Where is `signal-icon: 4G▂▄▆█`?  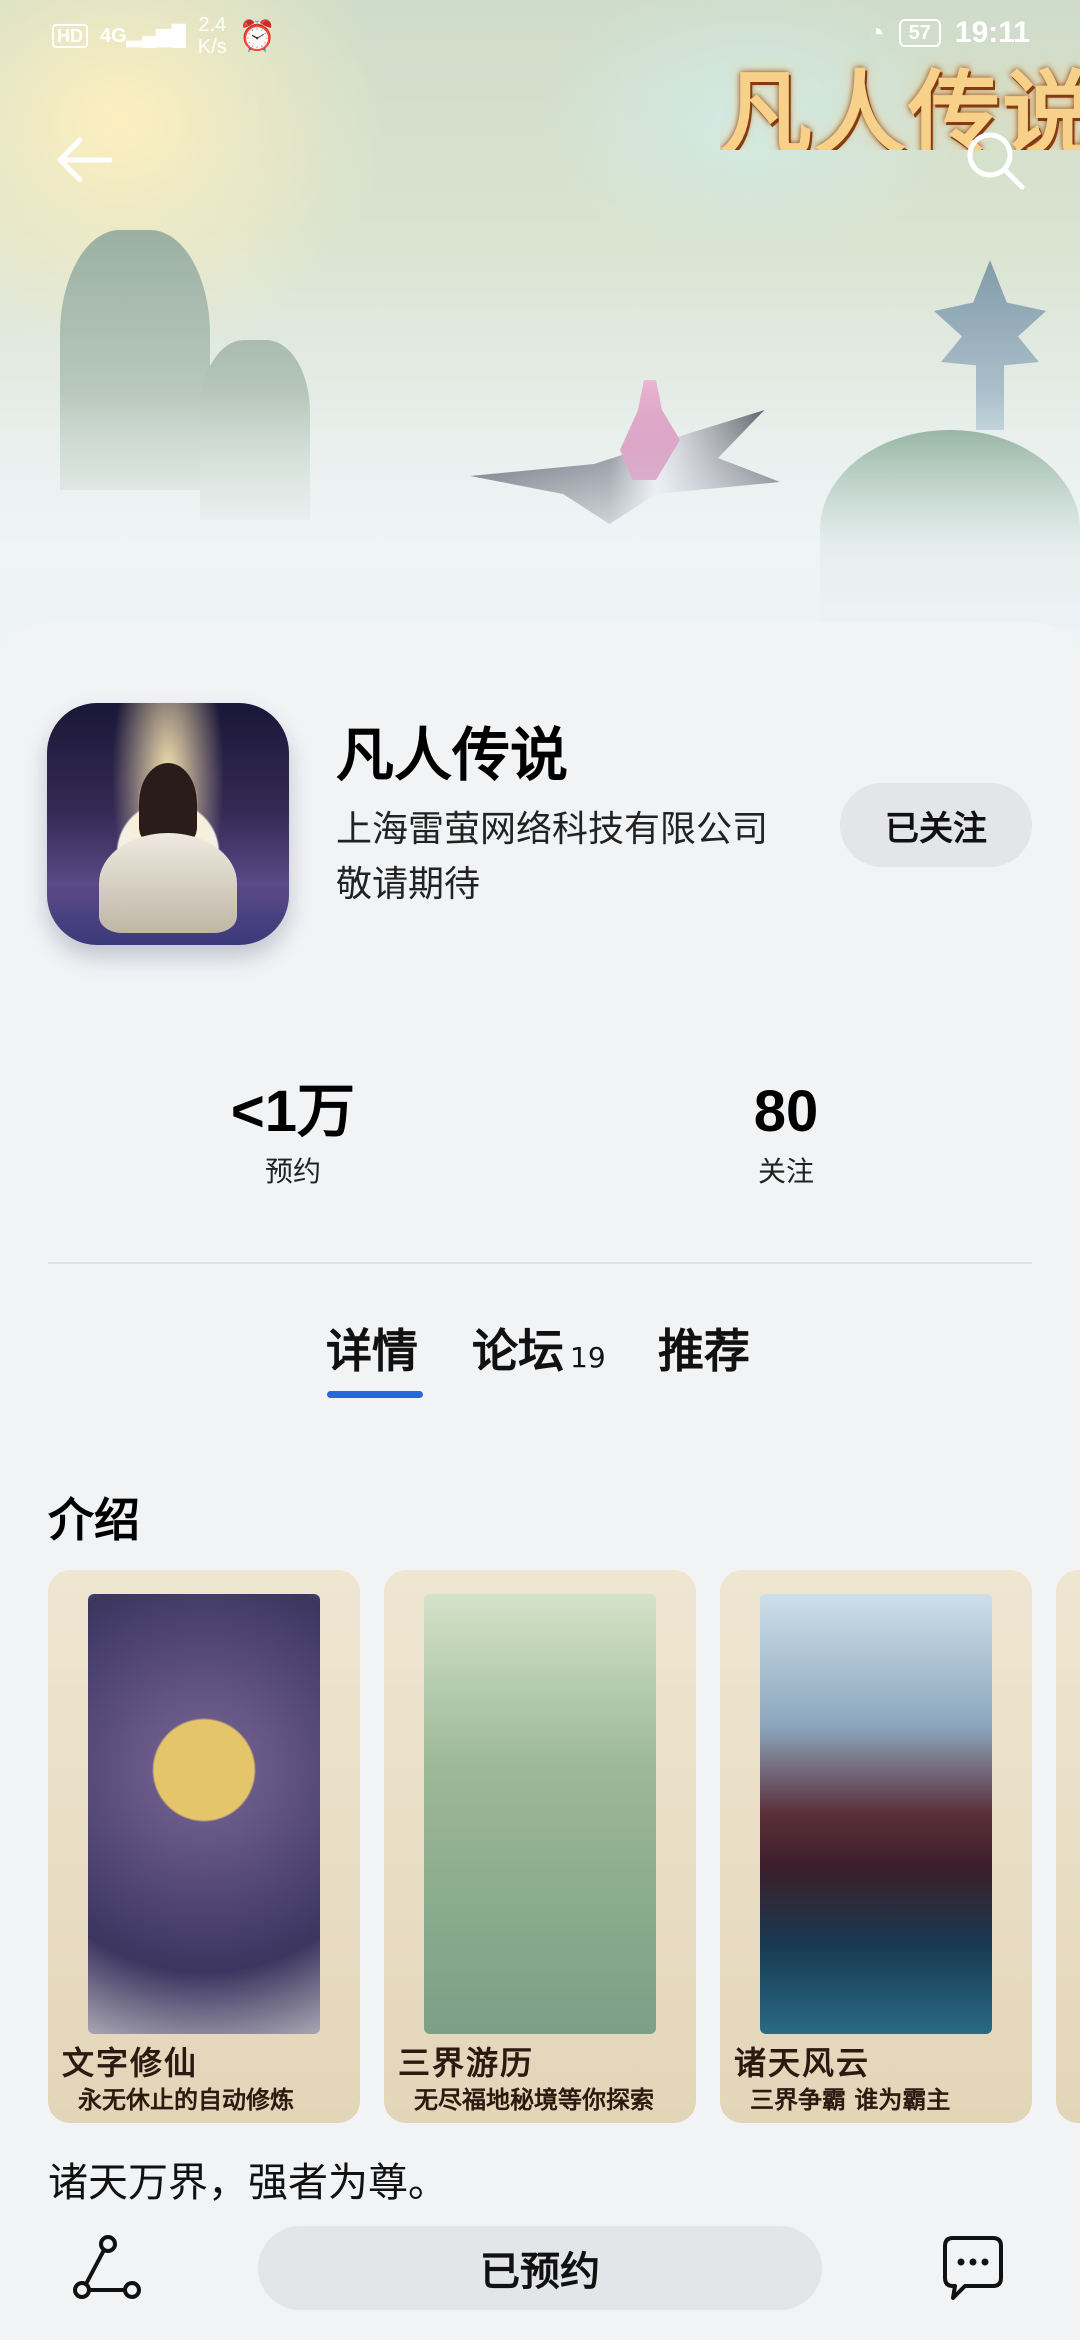 signal-icon: 4G▂▄▆█ is located at coordinates (143, 36).